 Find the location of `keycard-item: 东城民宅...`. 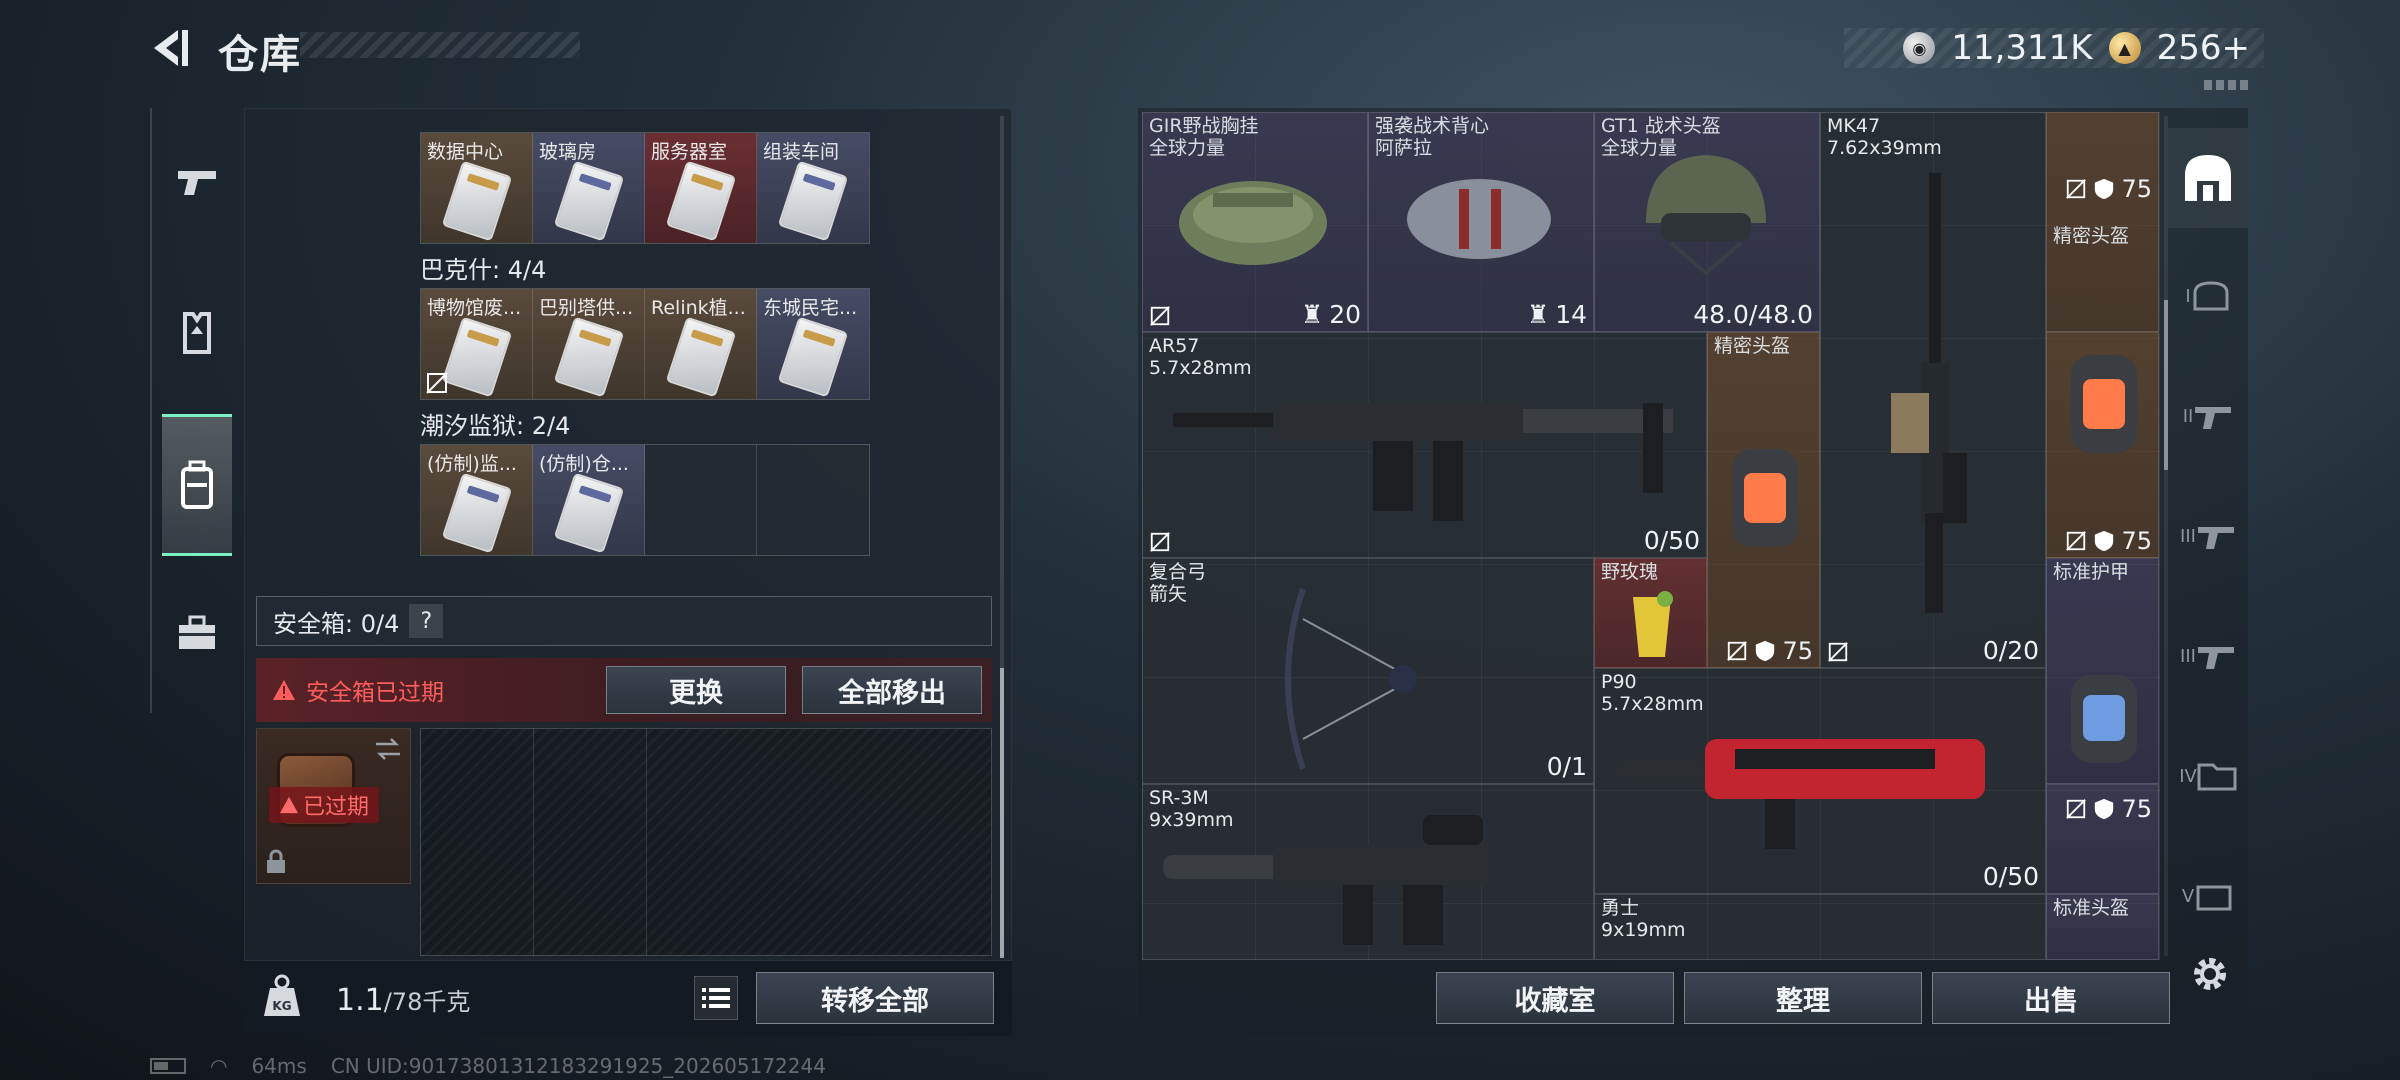

keycard-item: 东城民宅... is located at coordinates (813, 344).